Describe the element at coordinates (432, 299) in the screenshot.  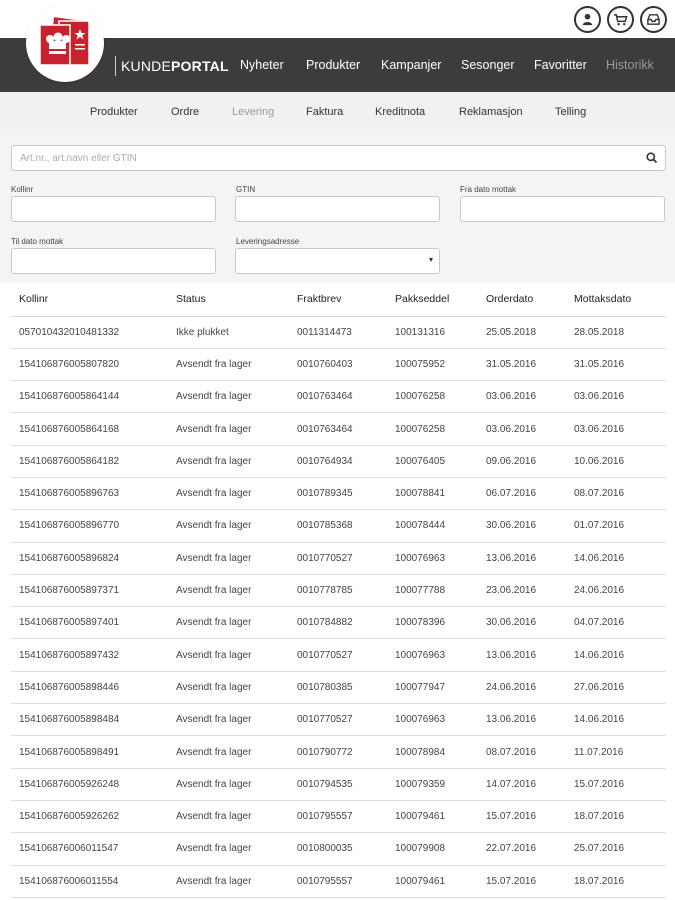
I see `header-pakkseddel: Pakkseddel` at that location.